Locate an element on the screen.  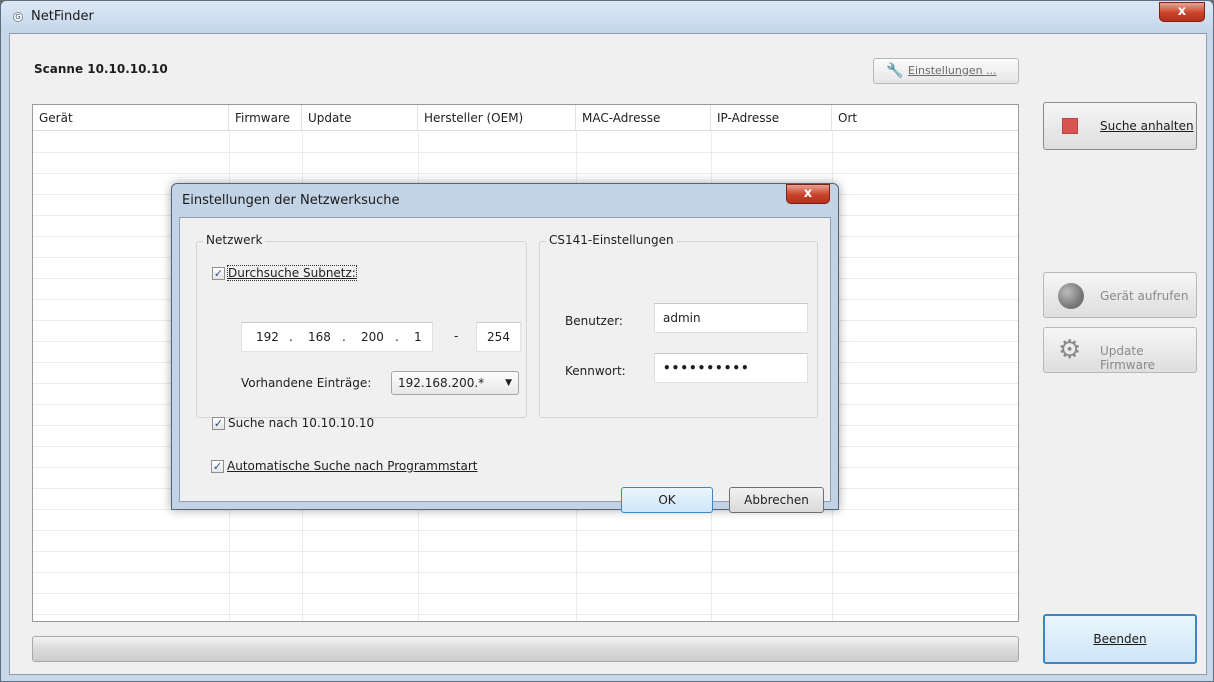
column-header-manufacturer: Hersteller (OEM) is located at coordinates (497, 118).